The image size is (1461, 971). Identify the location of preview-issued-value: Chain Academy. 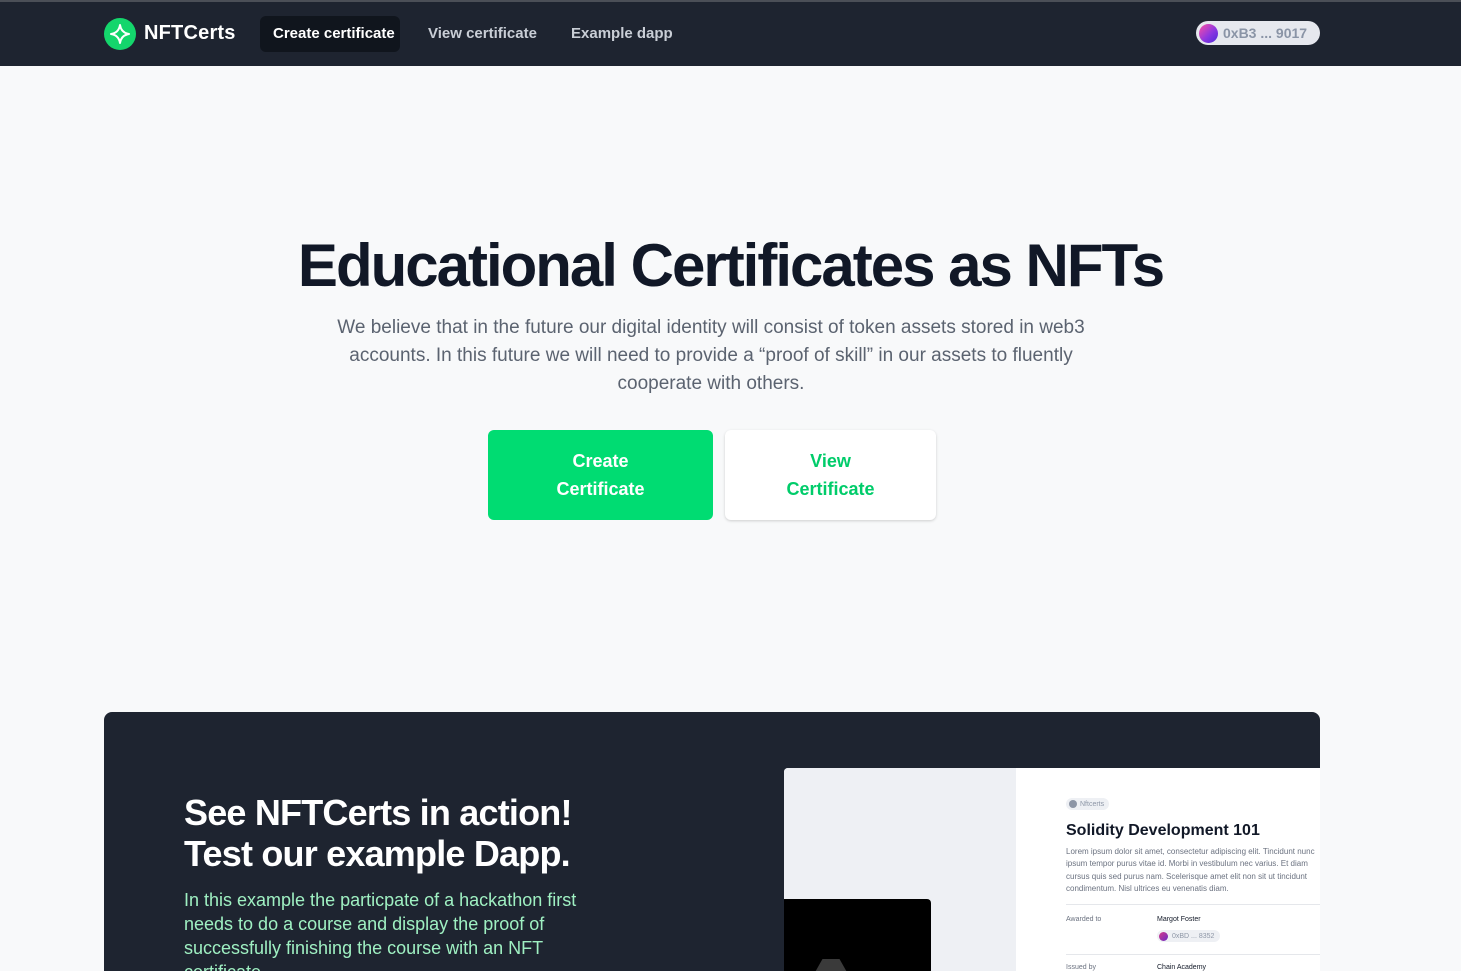
(1182, 967).